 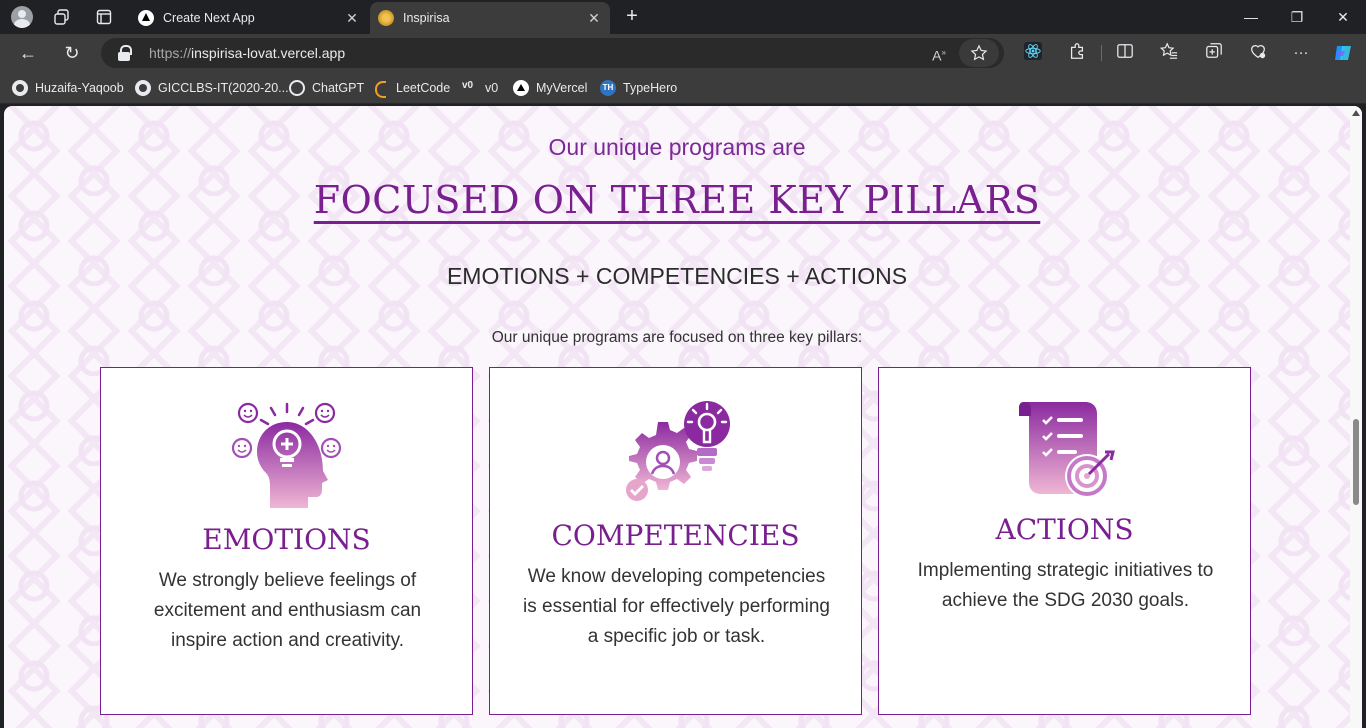 I want to click on back-arrow-icon: ←, so click(x=28, y=53).